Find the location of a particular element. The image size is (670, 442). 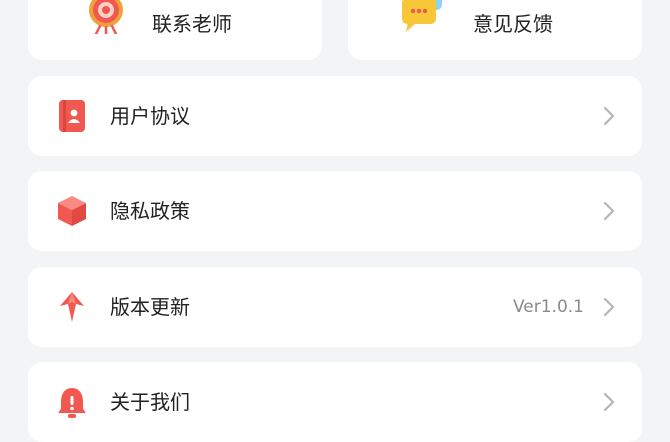

menu-item-label: 用户协议 is located at coordinates (150, 116).